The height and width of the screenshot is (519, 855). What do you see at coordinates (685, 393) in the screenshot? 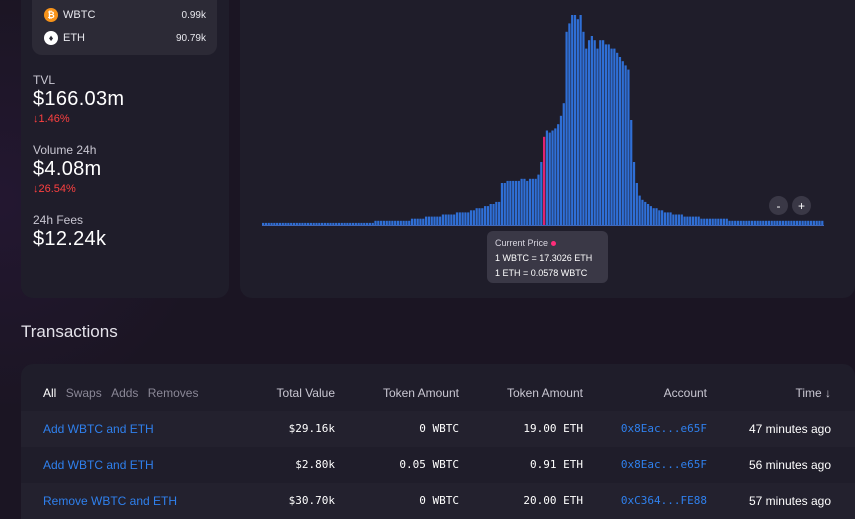
I see `column-header-account: Account` at bounding box center [685, 393].